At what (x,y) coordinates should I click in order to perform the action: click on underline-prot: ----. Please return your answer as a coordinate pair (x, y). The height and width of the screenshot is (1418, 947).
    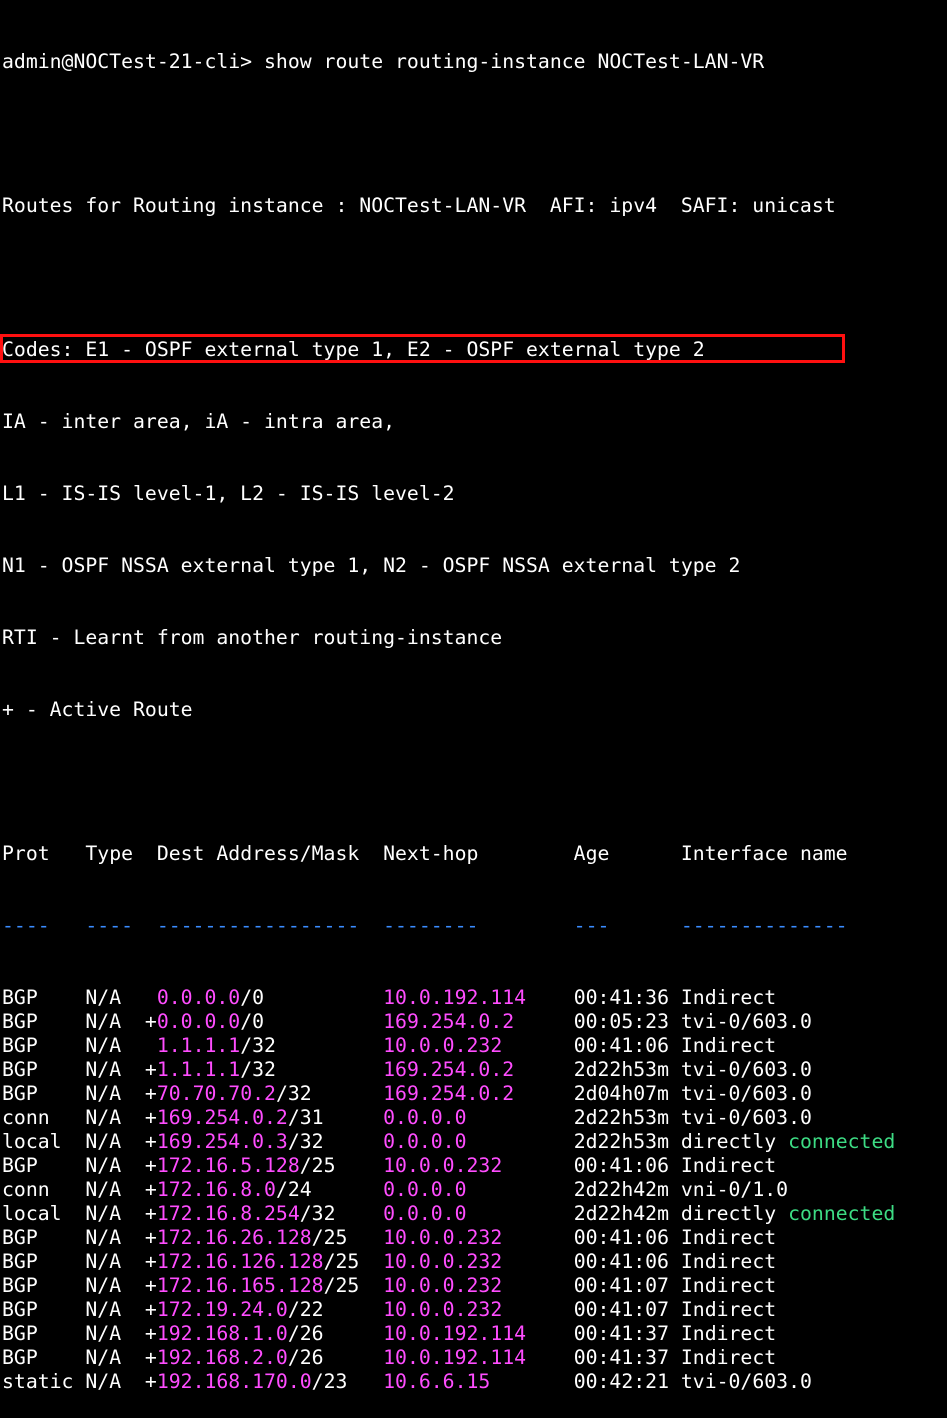
    Looking at the image, I should click on (44, 925).